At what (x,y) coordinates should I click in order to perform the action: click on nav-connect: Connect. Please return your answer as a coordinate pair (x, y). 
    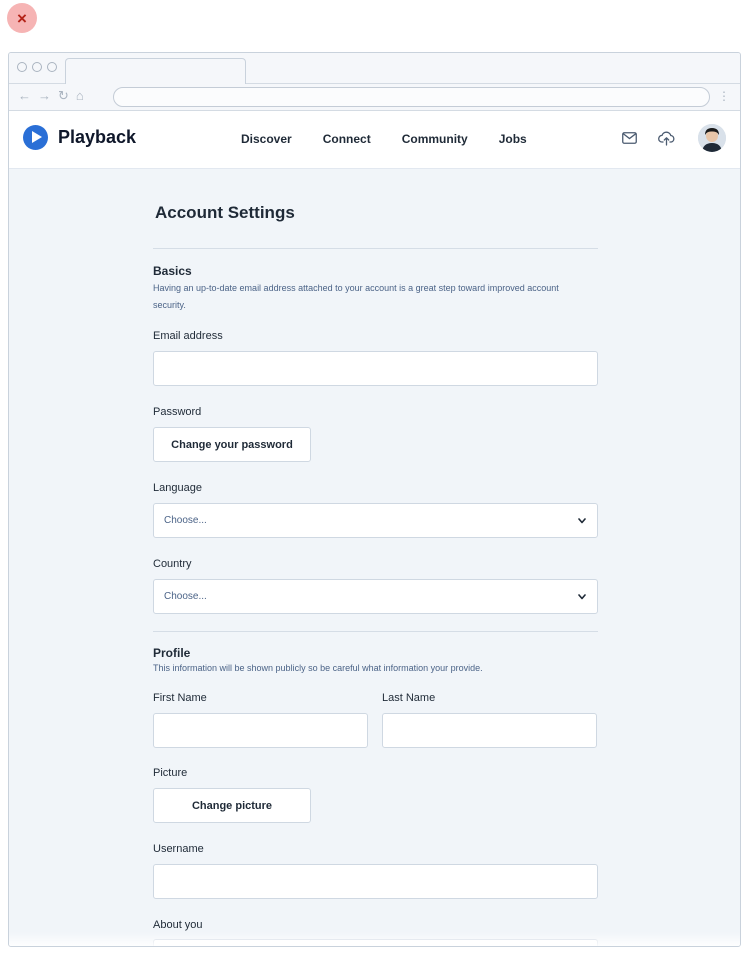
    Looking at the image, I should click on (347, 139).